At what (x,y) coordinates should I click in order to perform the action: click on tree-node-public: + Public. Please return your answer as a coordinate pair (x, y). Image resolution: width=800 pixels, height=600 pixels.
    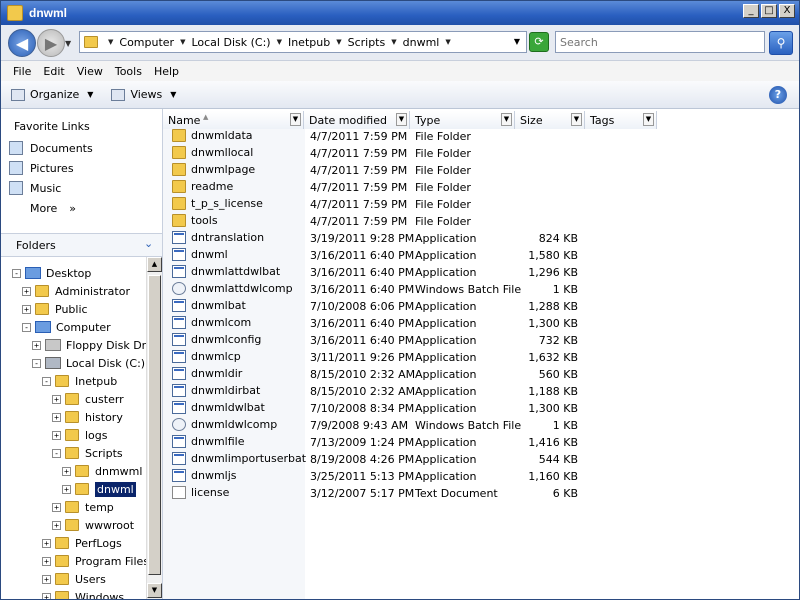
    Looking at the image, I should click on (55, 309).